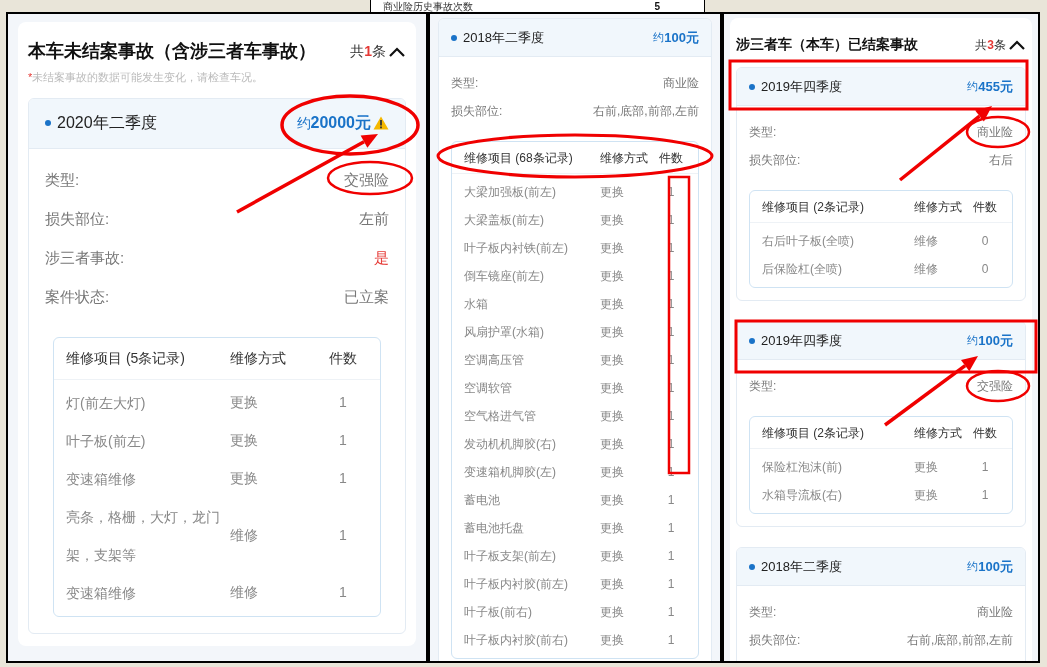  What do you see at coordinates (504, 276) in the screenshot?
I see `table-cell-text: 倒车镜座(前左)` at bounding box center [504, 276].